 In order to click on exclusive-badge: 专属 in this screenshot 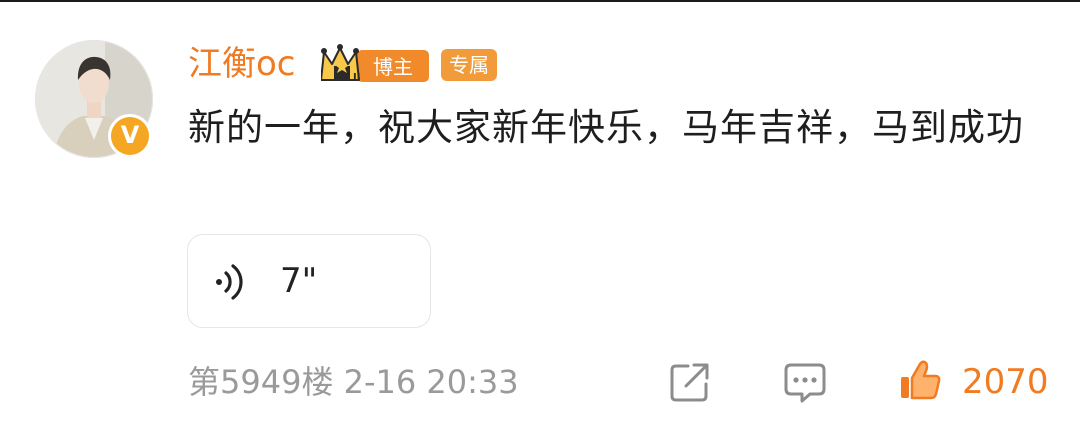, I will do `click(469, 65)`.